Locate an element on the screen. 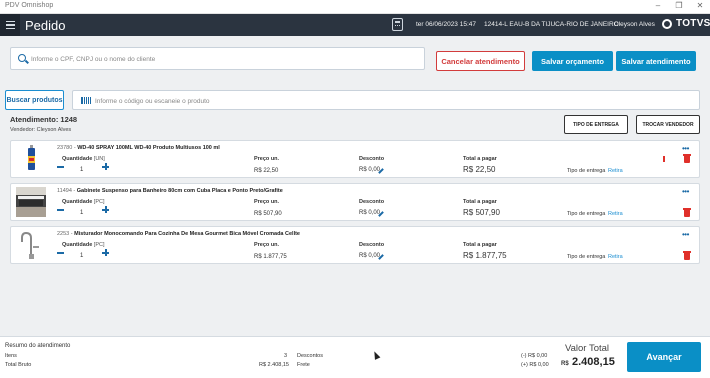  unit-price-value: R$ 22,50 is located at coordinates (266, 171).